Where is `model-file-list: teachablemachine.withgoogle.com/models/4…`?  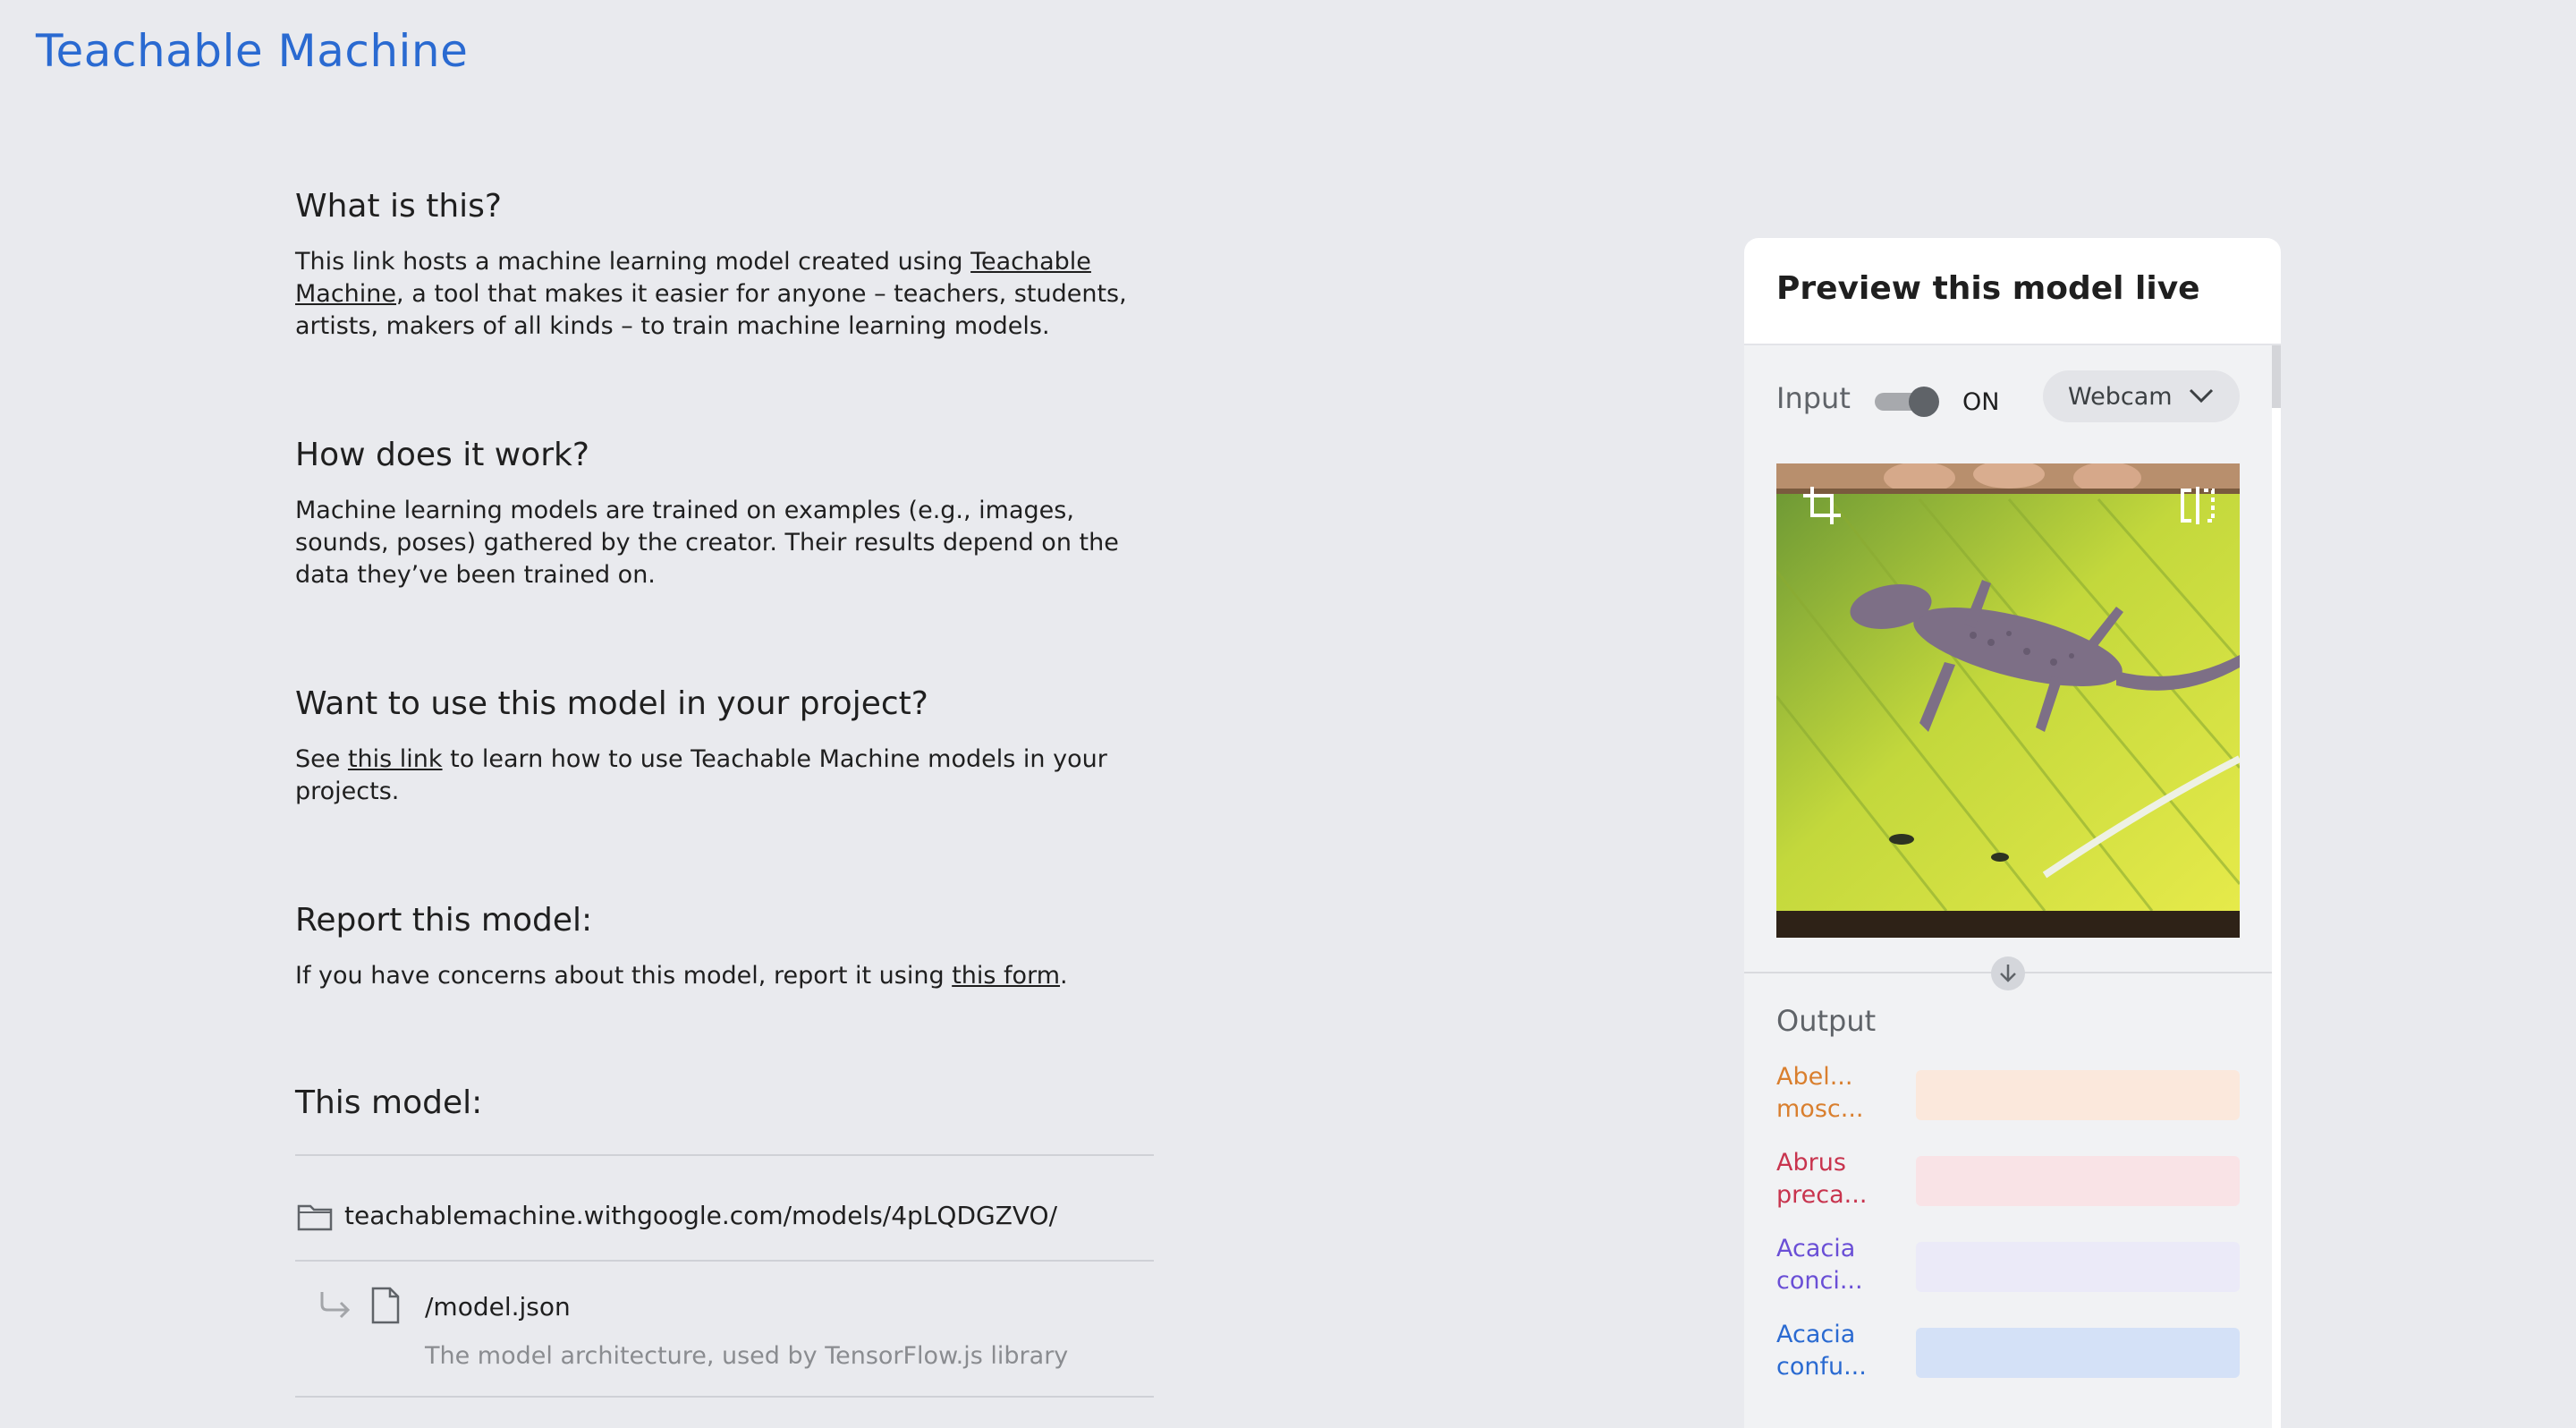
model-file-list: teachablemachine.withgoogle.com/models/4… is located at coordinates (724, 1276).